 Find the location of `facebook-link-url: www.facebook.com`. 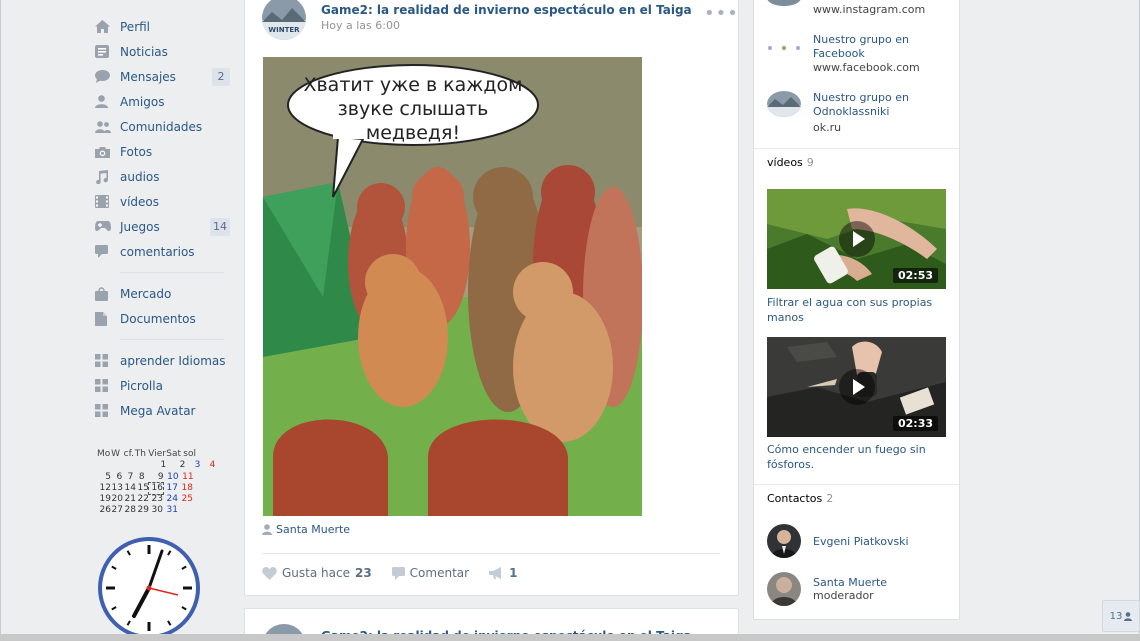

facebook-link-url: www.facebook.com is located at coordinates (866, 68).